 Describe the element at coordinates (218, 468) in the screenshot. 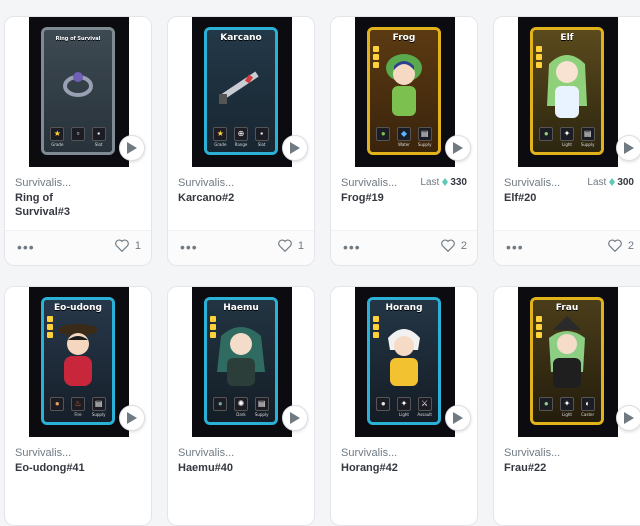

I see `nft-name: Haemu#40` at that location.